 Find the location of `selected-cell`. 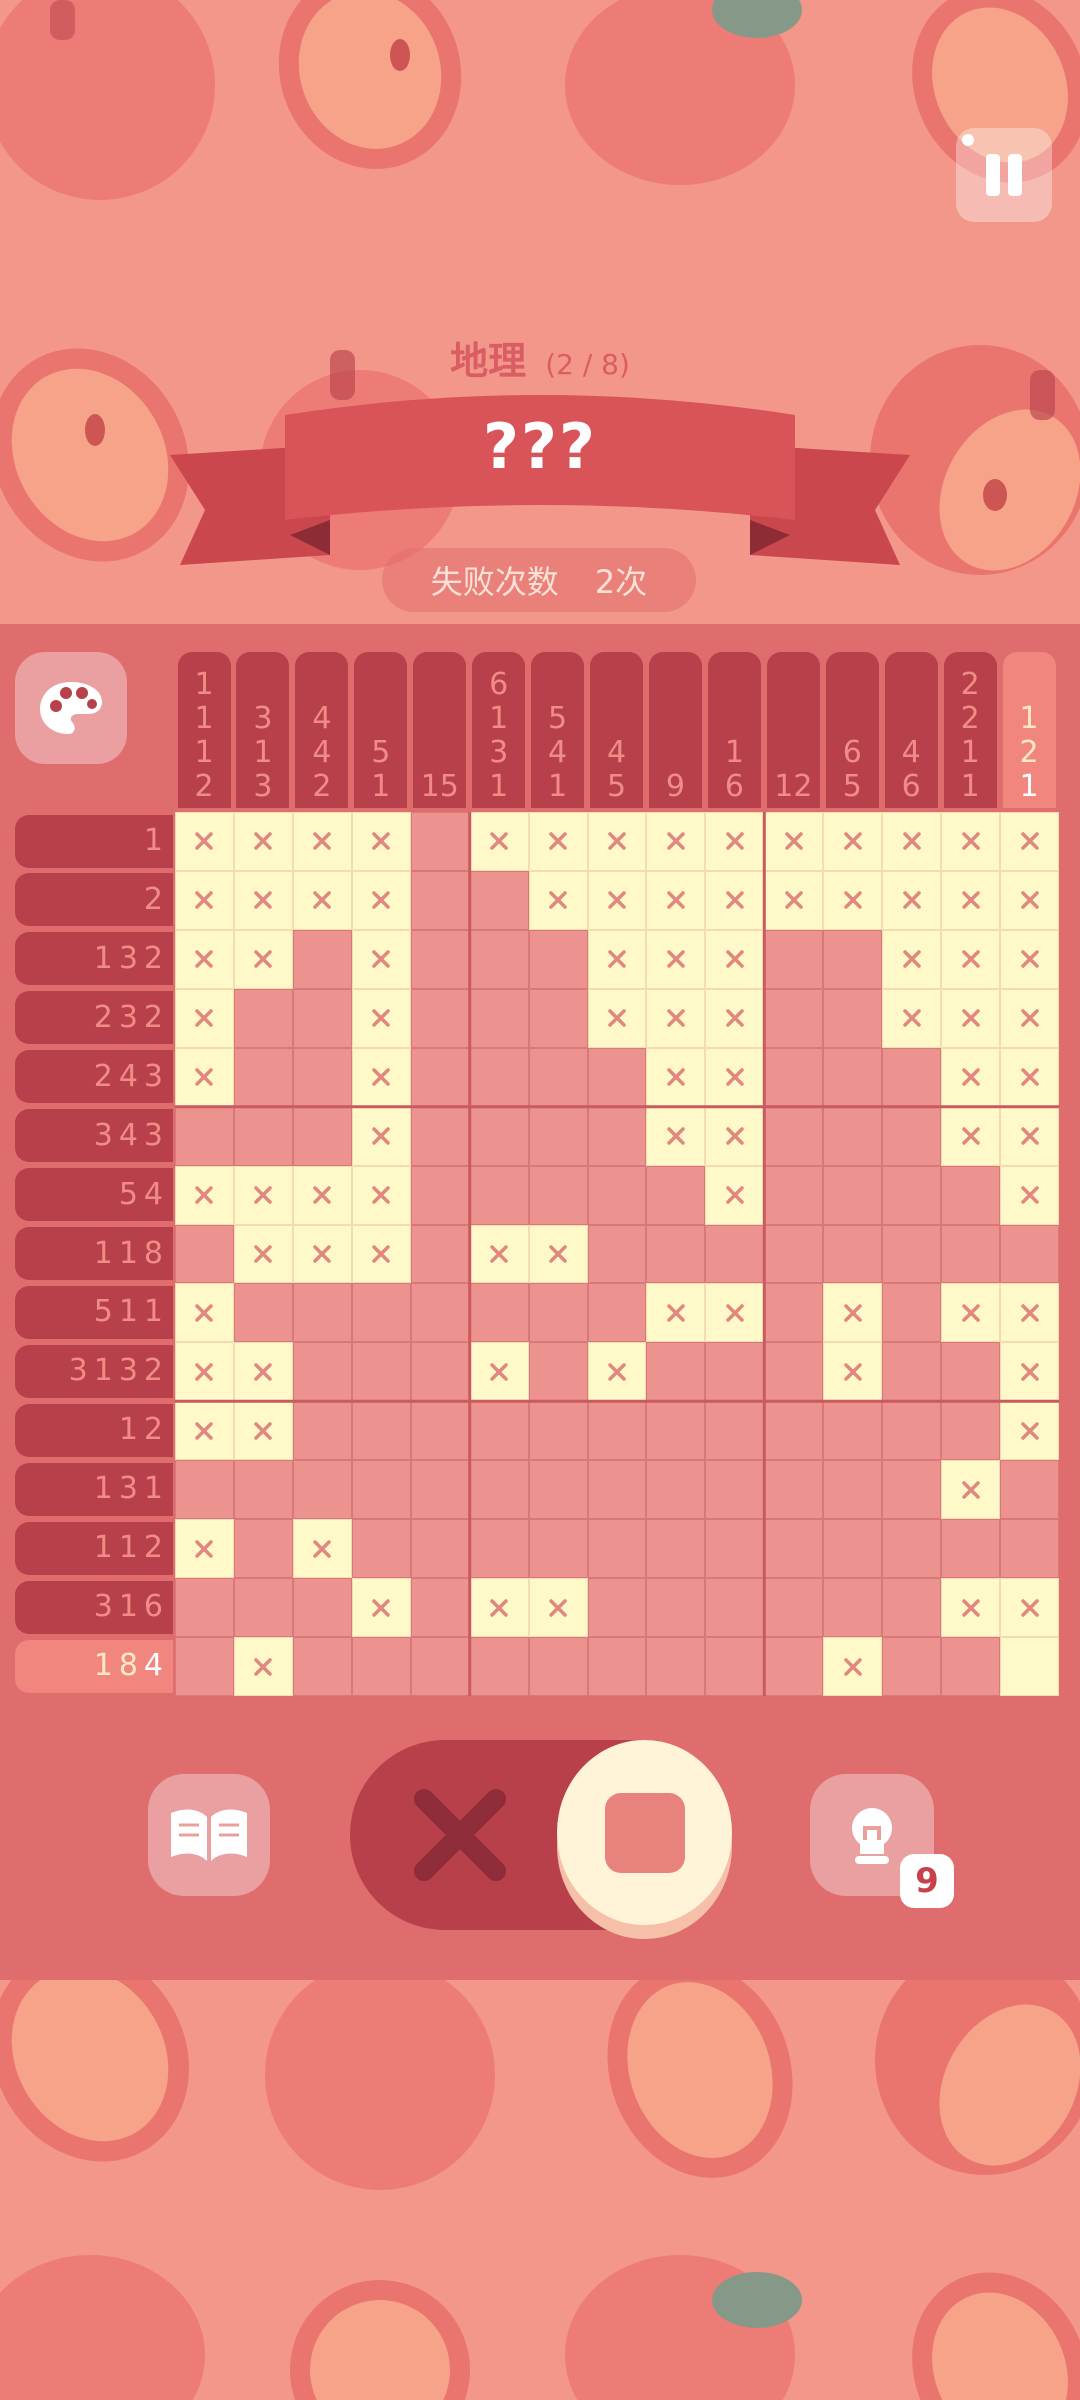

selected-cell is located at coordinates (1029, 1666).